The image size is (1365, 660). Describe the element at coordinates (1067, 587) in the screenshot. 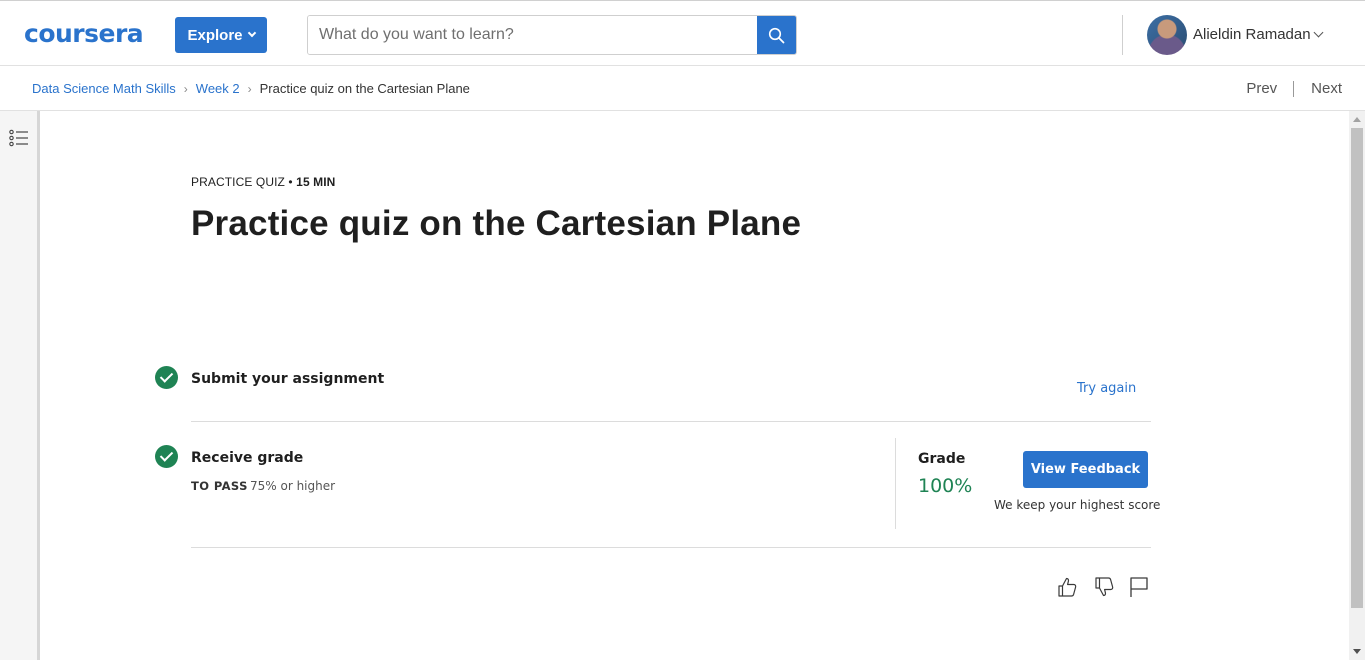

I see `thumbs-up-icon` at that location.